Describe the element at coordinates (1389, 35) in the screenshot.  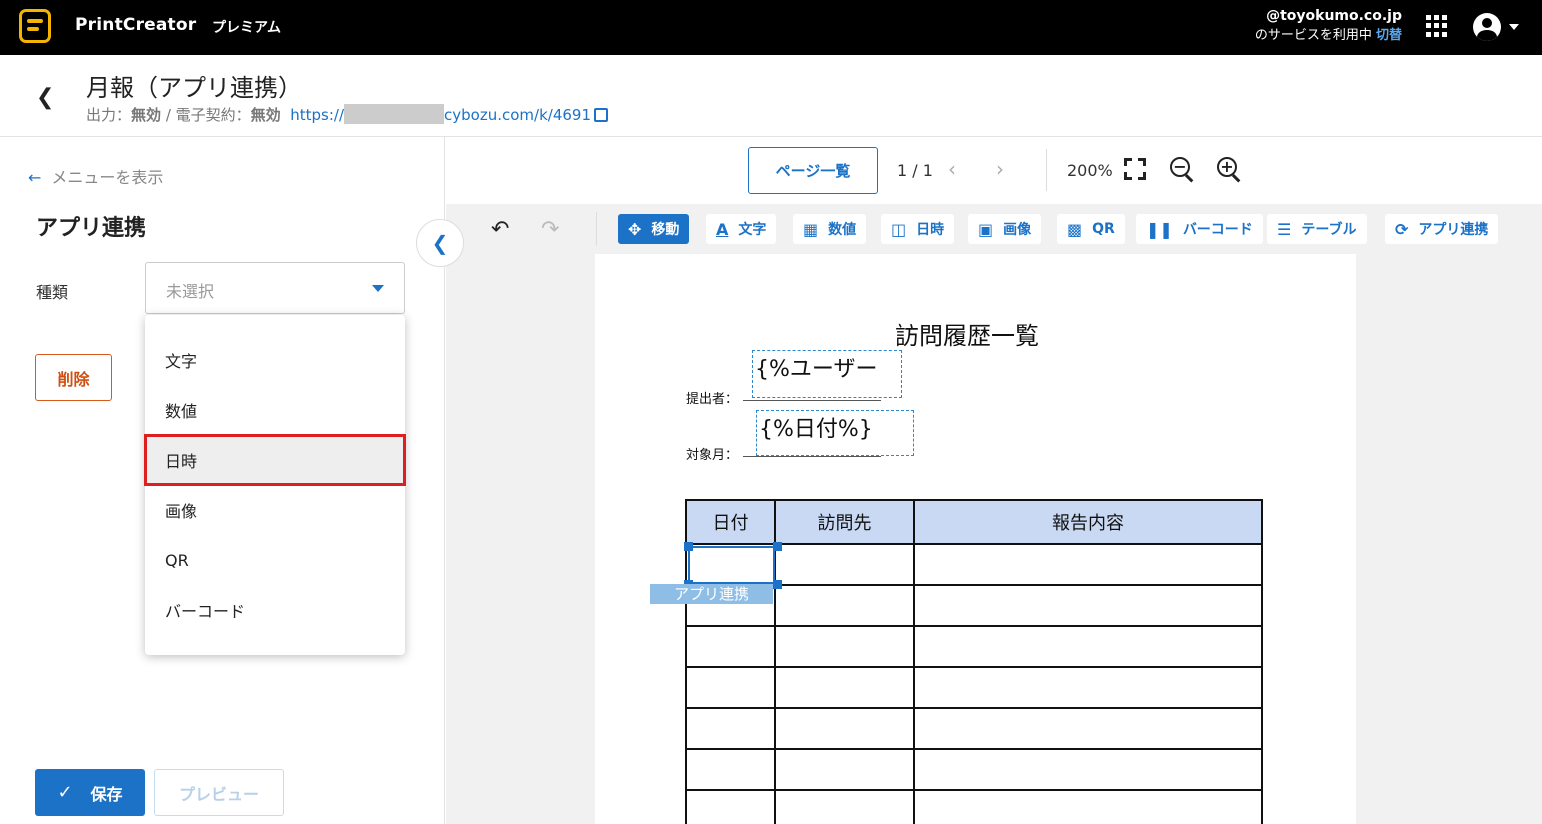
I see `switch-link: 切替` at that location.